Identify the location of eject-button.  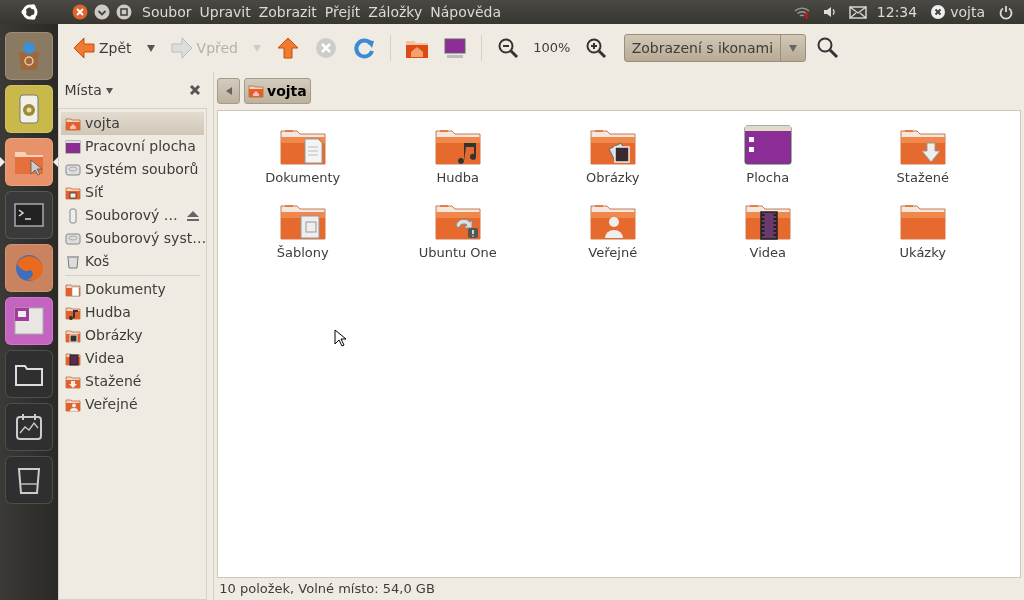
(193, 215).